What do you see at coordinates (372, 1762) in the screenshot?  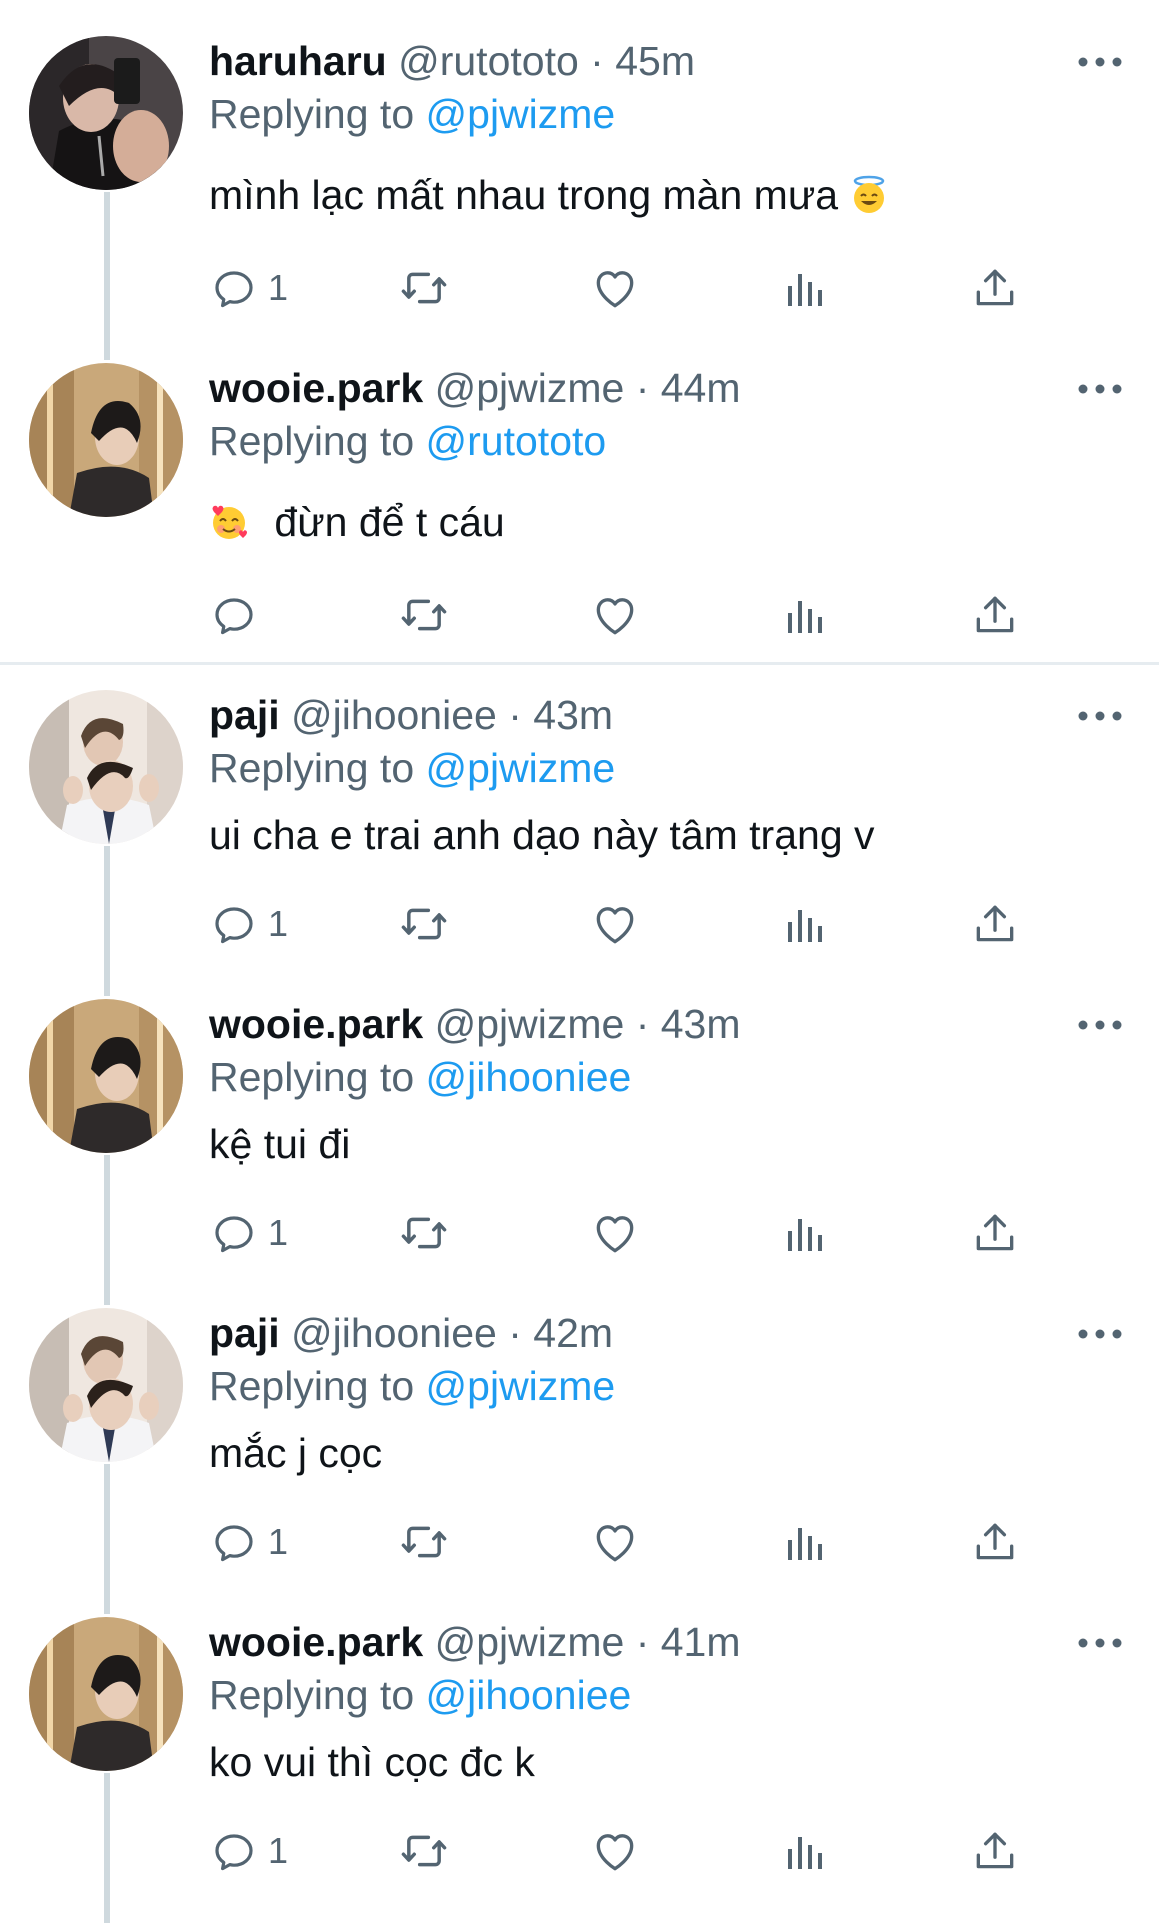 I see `tweet-text: ko vui thì cọc đc k` at bounding box center [372, 1762].